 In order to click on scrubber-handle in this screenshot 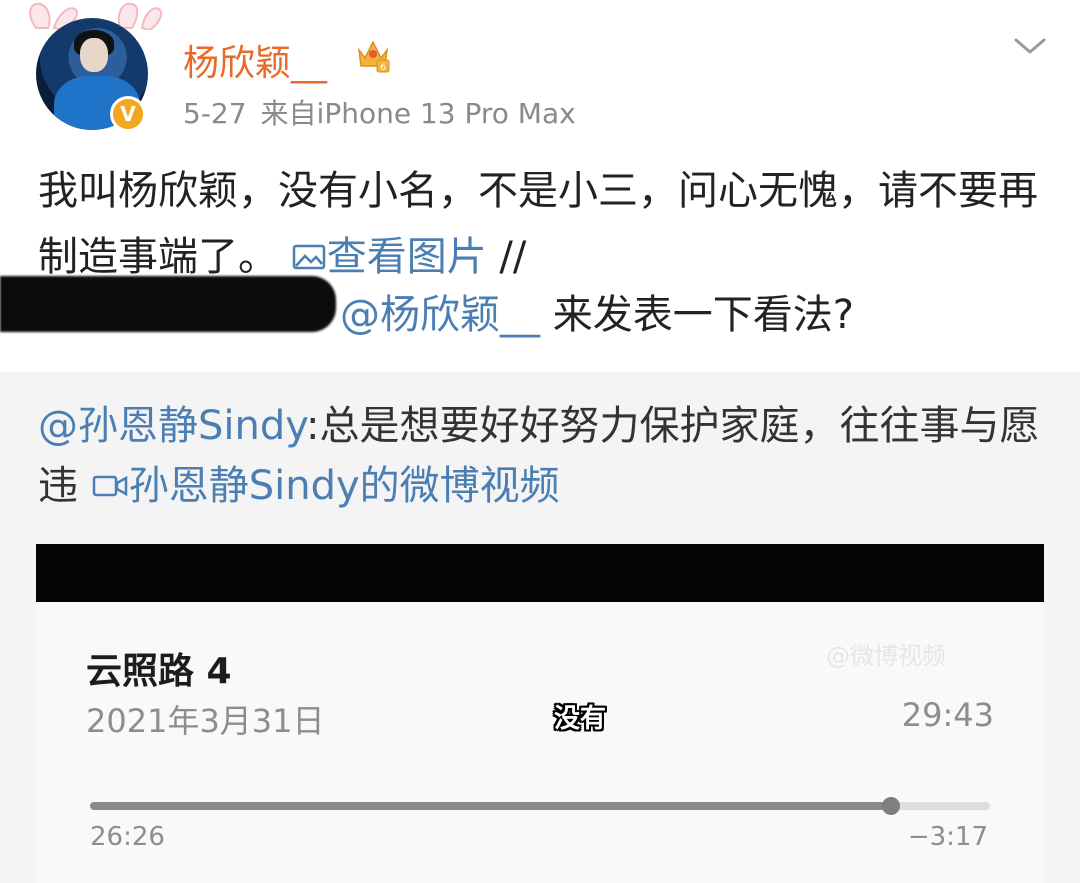, I will do `click(891, 806)`.